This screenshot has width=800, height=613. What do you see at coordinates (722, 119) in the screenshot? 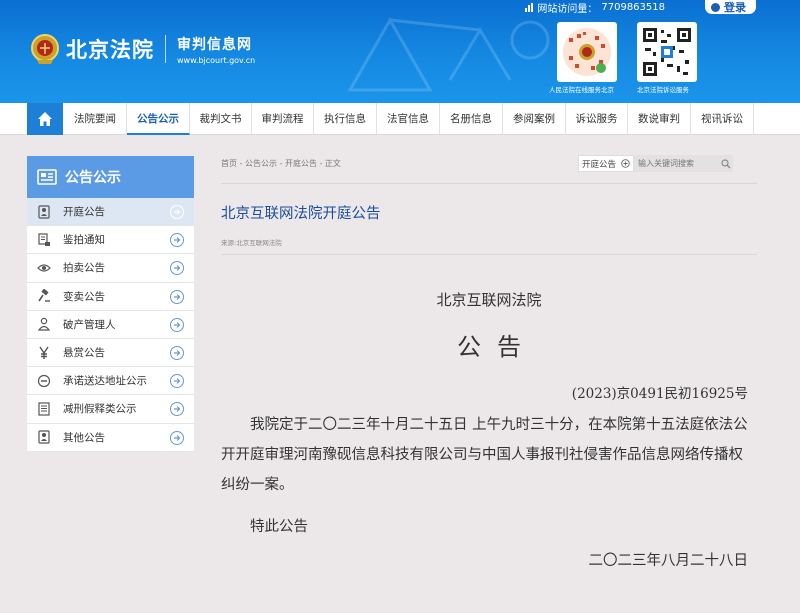
I see `nav-item-10: 视讯诉讼` at bounding box center [722, 119].